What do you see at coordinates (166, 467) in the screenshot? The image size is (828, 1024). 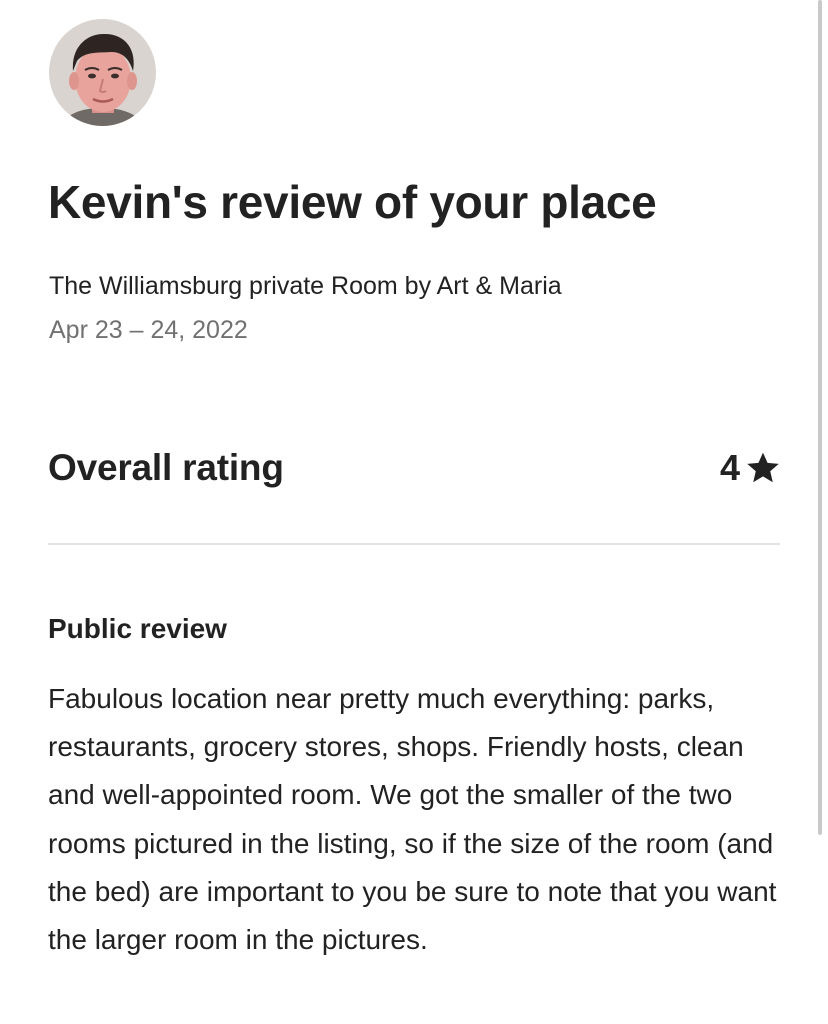 I see `overall-rating-label: Overall rating` at bounding box center [166, 467].